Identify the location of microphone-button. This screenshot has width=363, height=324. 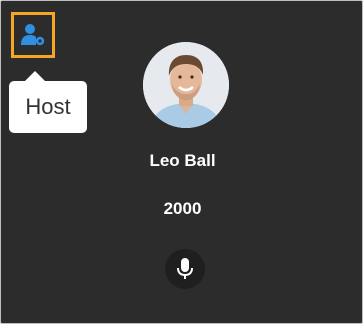
(185, 269).